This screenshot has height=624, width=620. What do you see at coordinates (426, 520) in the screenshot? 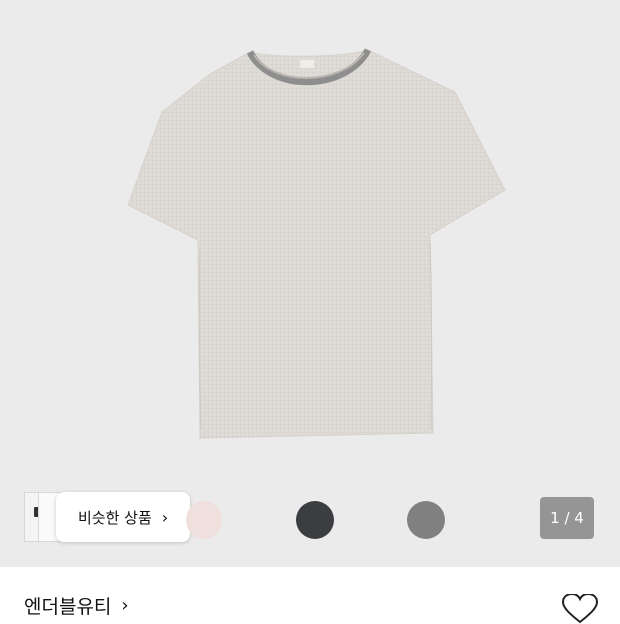
I see `color-swatch-gray` at bounding box center [426, 520].